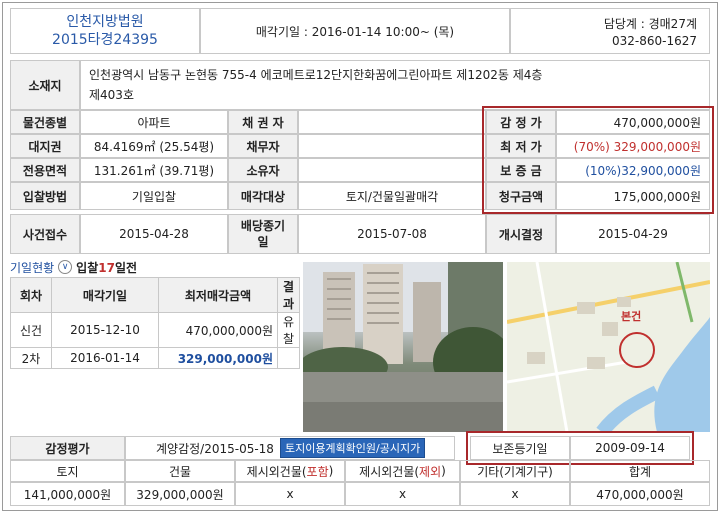 This screenshot has height=513, width=720. I want to click on history-col-date: 매각기일, so click(105, 295).